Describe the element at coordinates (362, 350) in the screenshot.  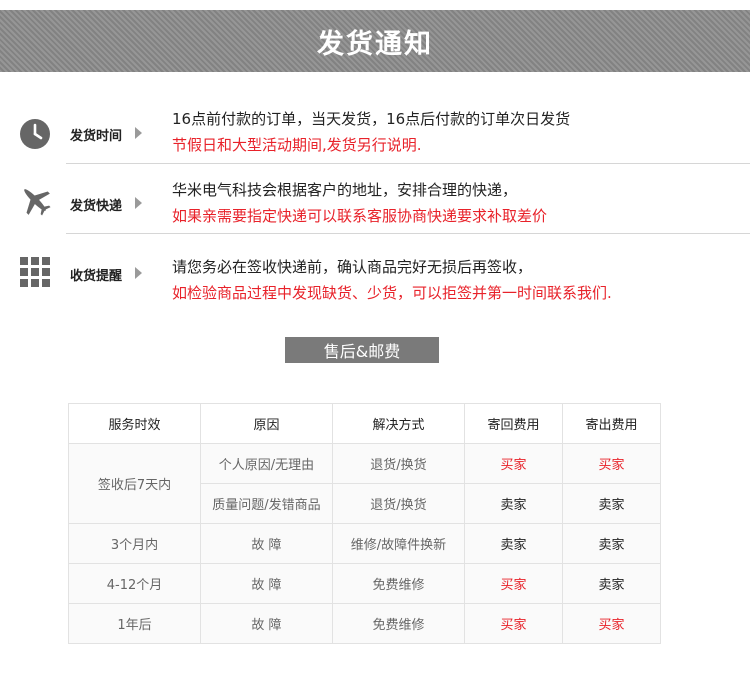
I see `section-title: 售后&邮费` at that location.